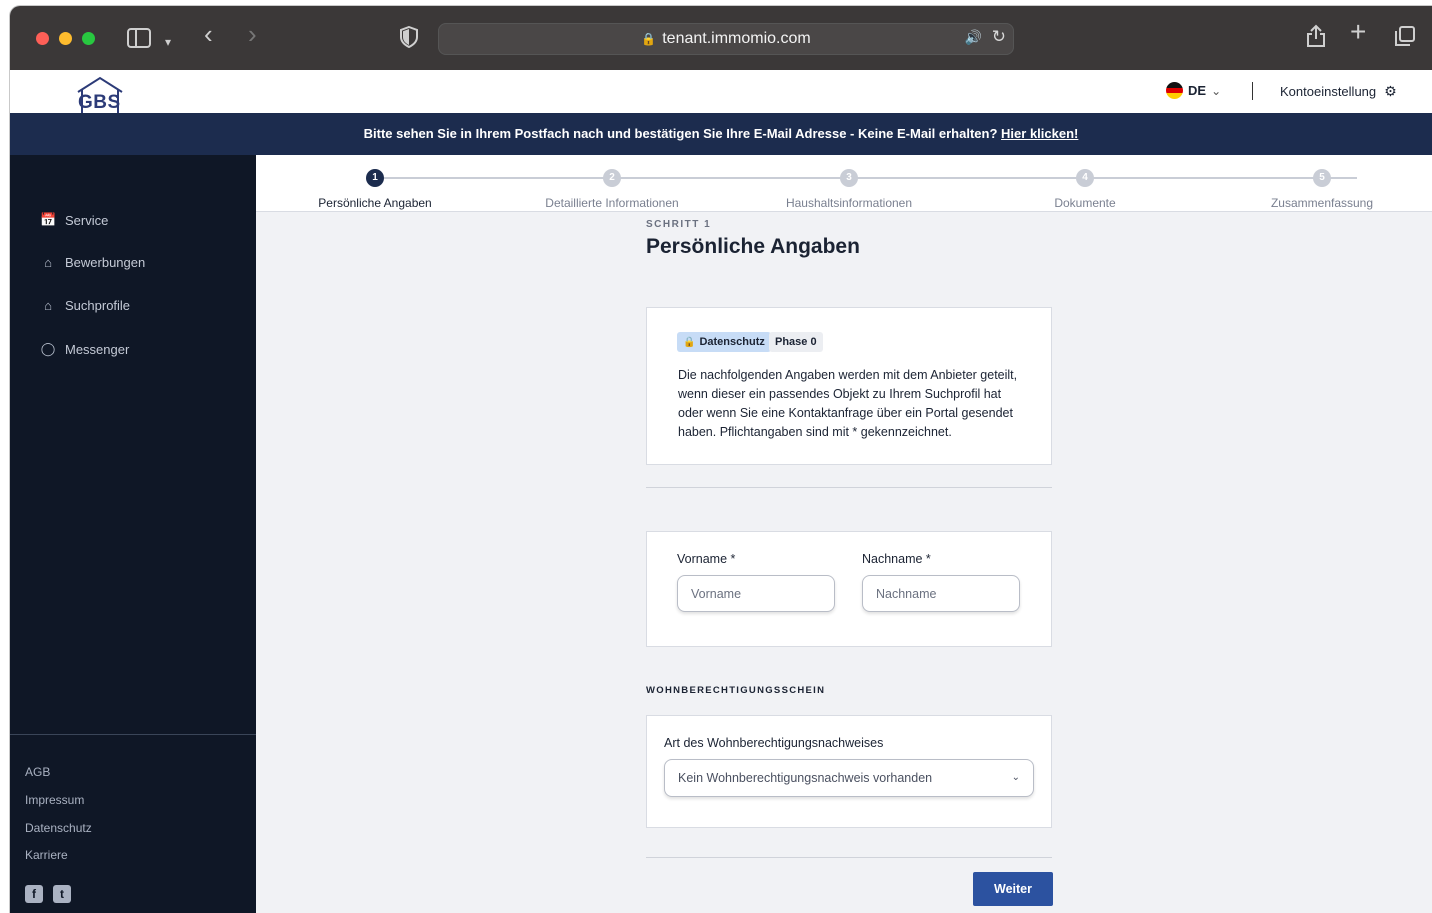 The width and height of the screenshot is (1432, 913). What do you see at coordinates (774, 743) in the screenshot?
I see `wbs-type-label: Art des Wohnberechtigungsnachweises` at bounding box center [774, 743].